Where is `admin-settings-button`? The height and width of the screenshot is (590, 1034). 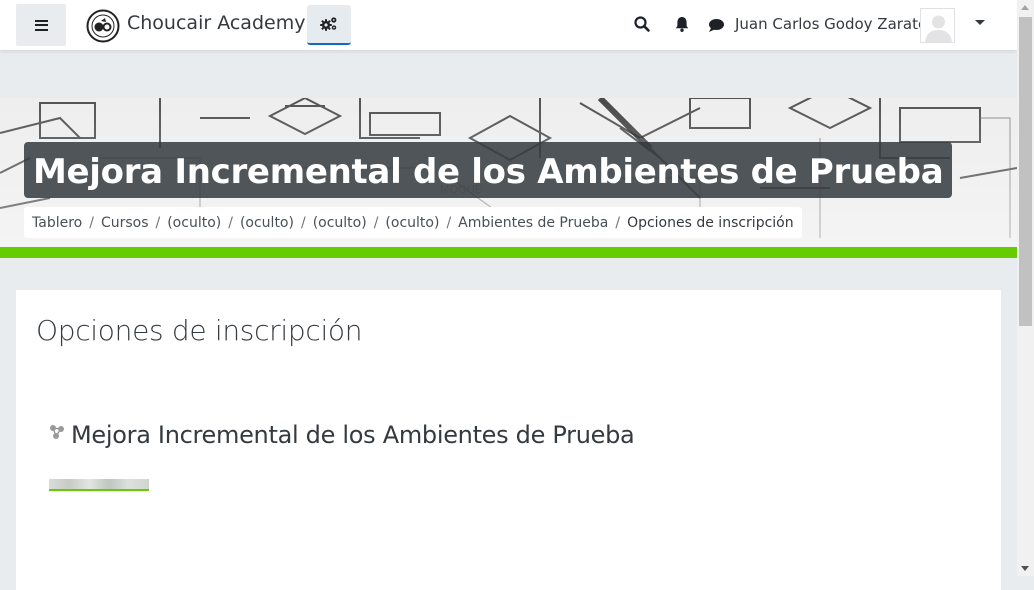
admin-settings-button is located at coordinates (329, 25).